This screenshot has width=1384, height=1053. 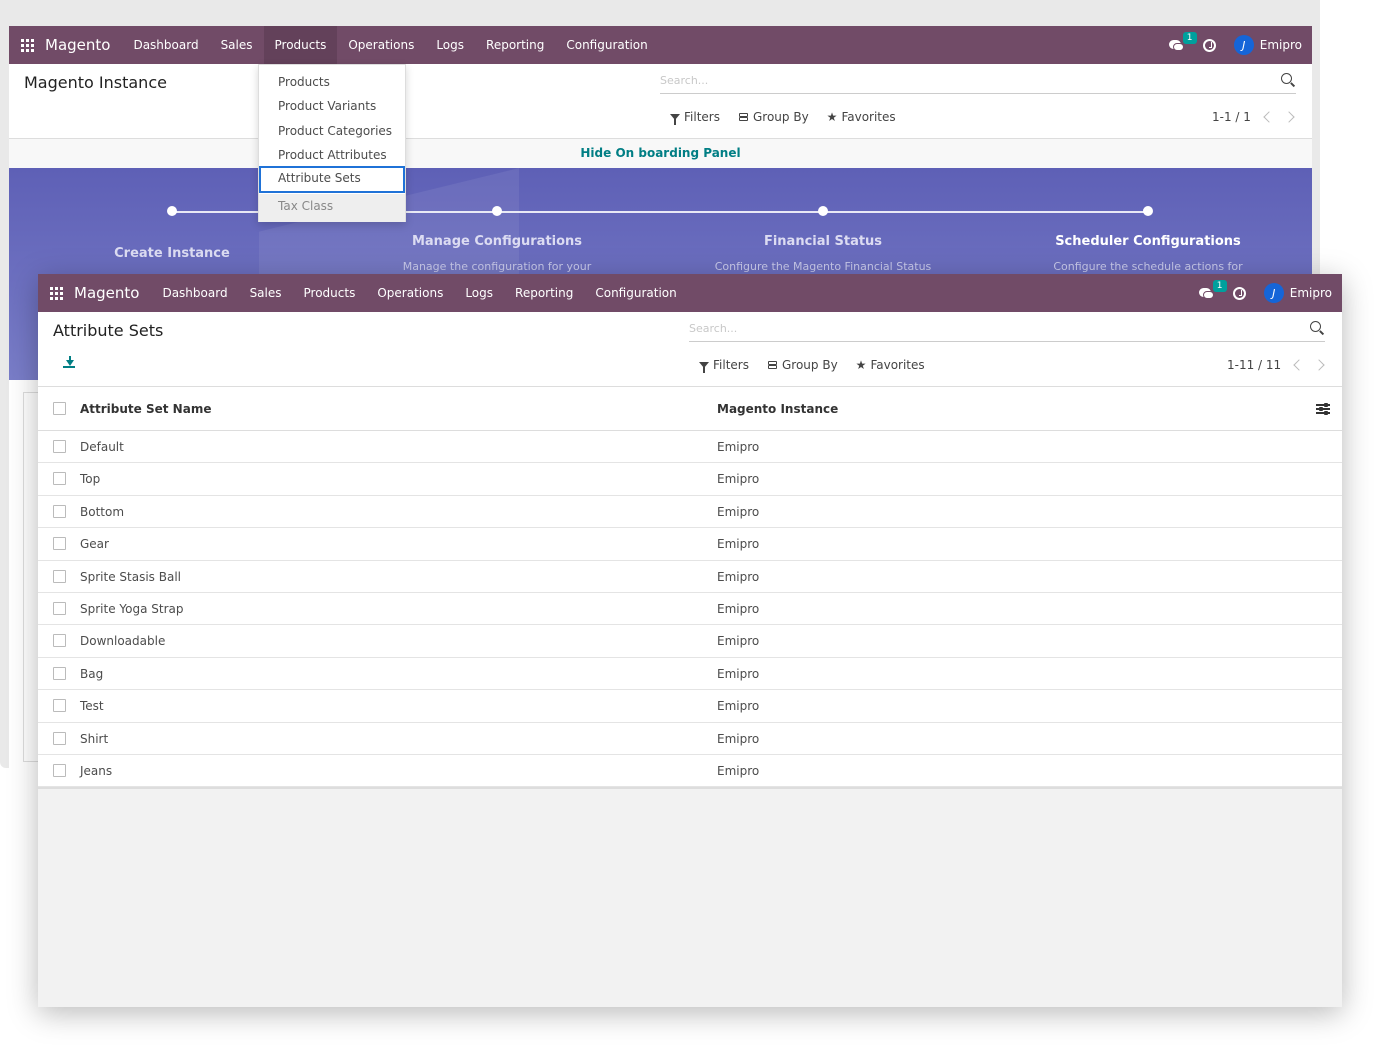 What do you see at coordinates (123, 641) in the screenshot?
I see `attribute-set-name: Downloadable` at bounding box center [123, 641].